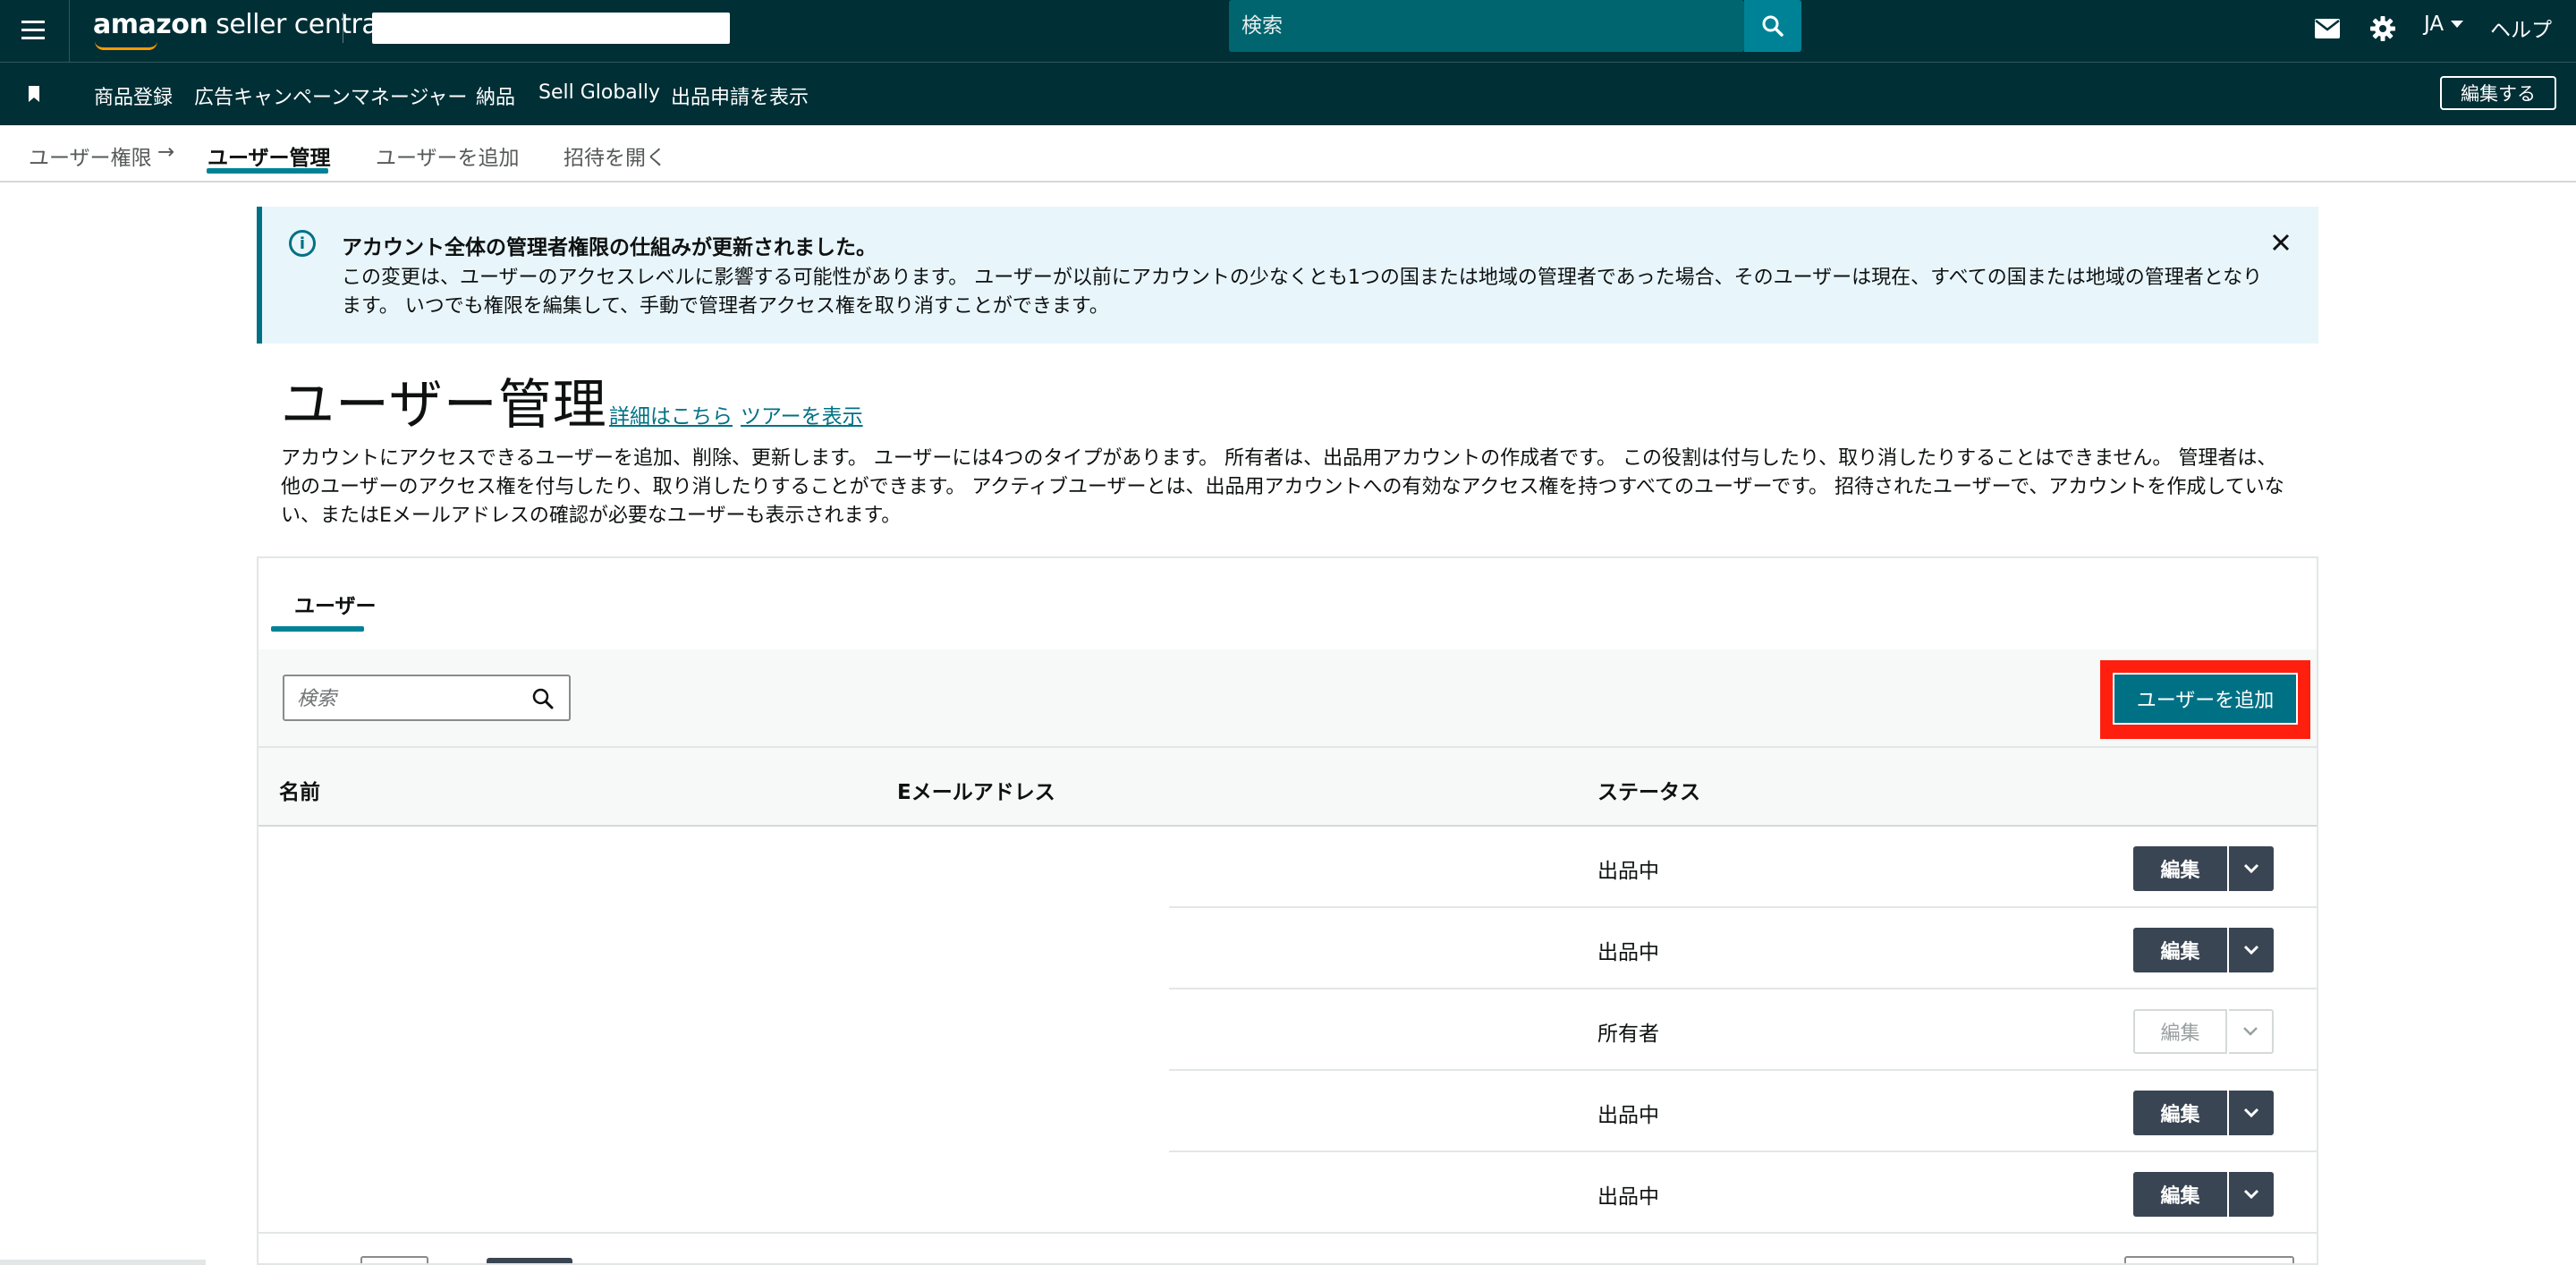 The image size is (2576, 1265). What do you see at coordinates (1648, 790) in the screenshot?
I see `column-header-status: ステータス` at bounding box center [1648, 790].